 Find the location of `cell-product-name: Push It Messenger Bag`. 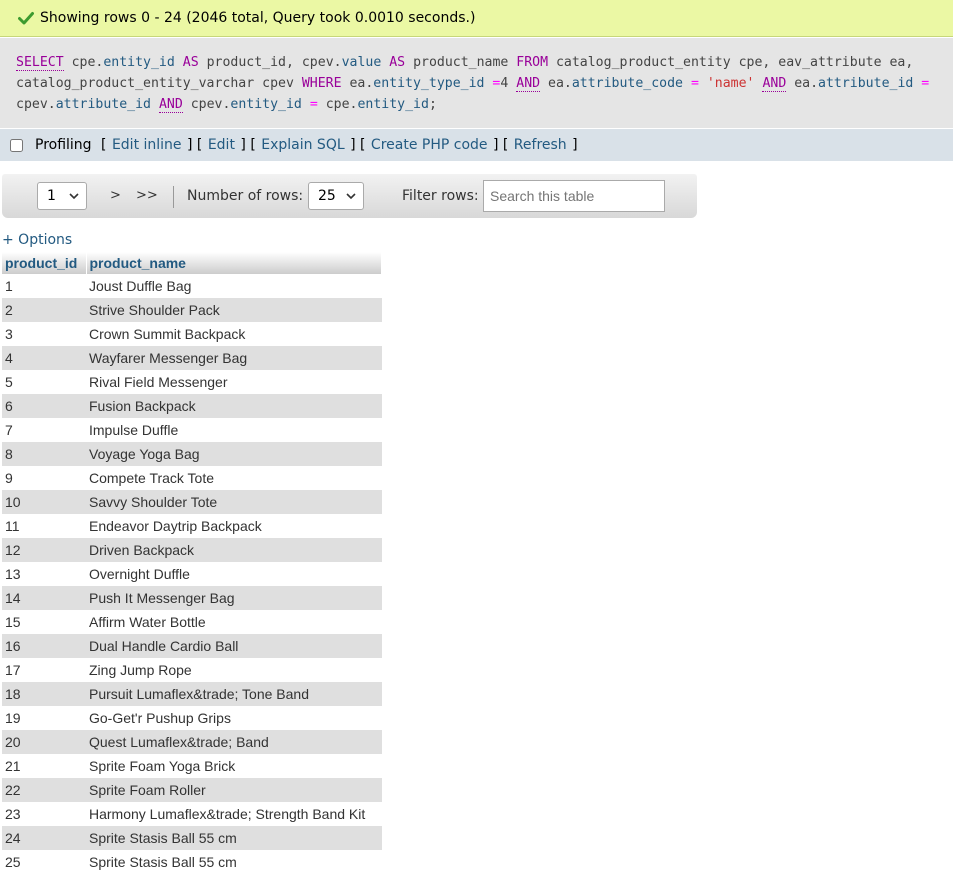

cell-product-name: Push It Messenger Bag is located at coordinates (234, 598).